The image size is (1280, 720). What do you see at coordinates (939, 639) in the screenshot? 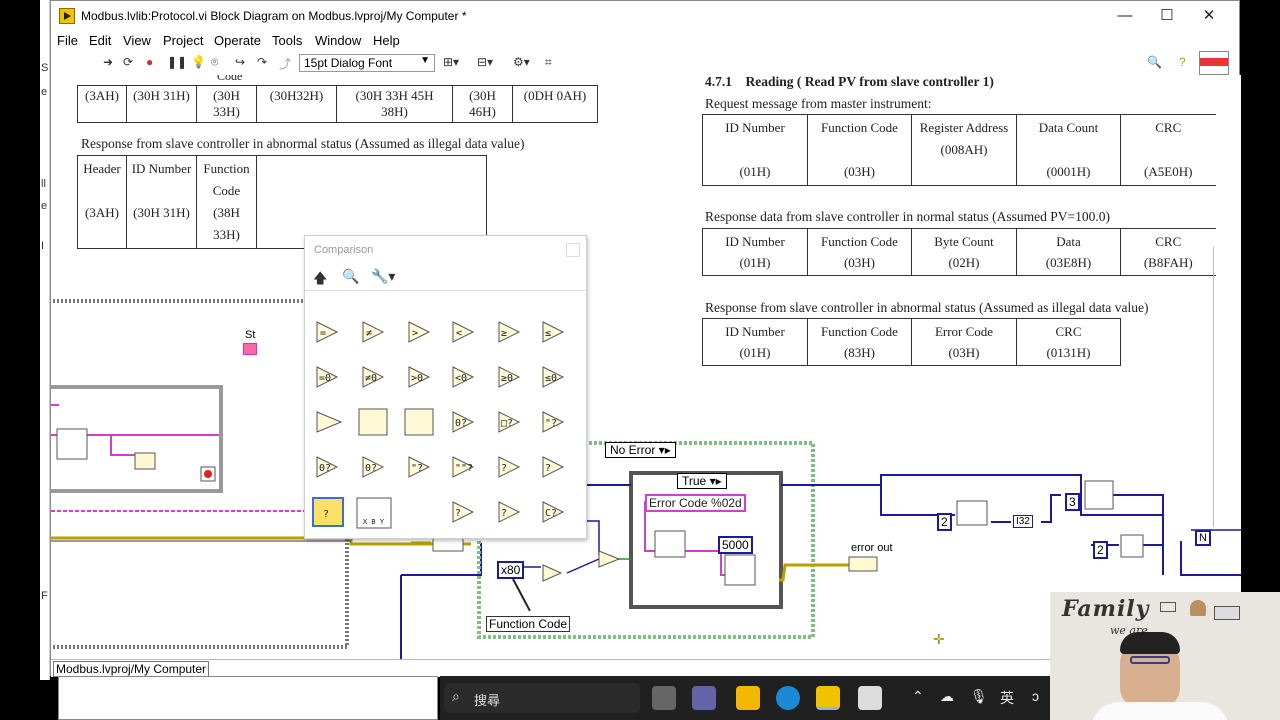
I see `cursor-crosshair-icon: ✛` at bounding box center [939, 639].